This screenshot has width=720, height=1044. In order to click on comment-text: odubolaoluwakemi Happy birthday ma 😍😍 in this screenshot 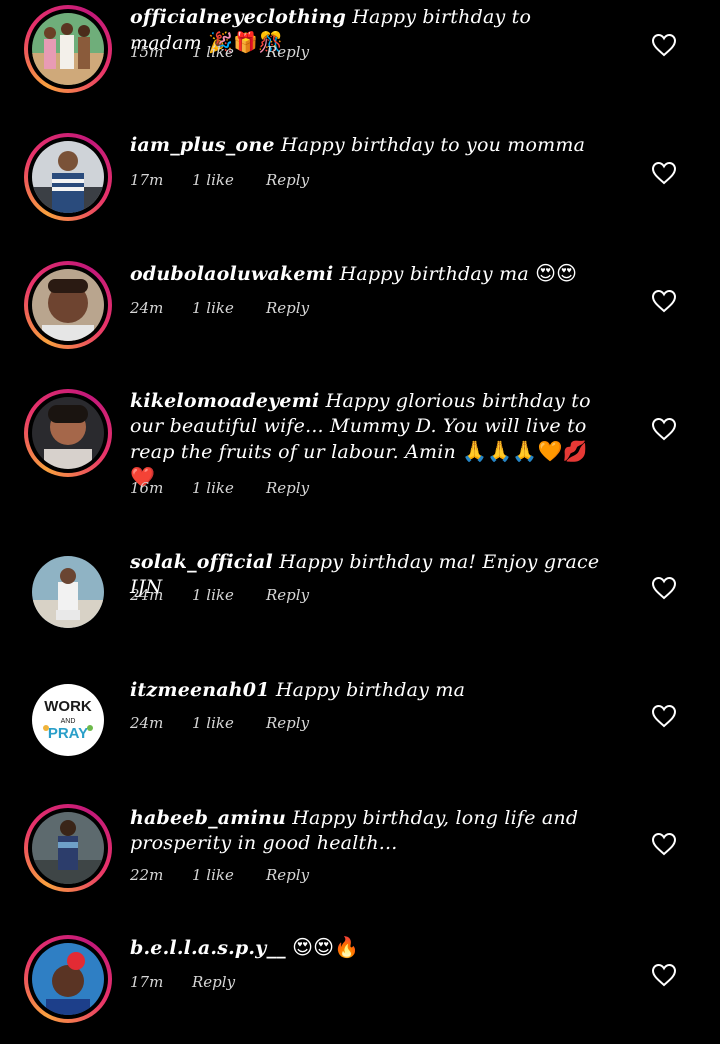, I will do `click(369, 274)`.